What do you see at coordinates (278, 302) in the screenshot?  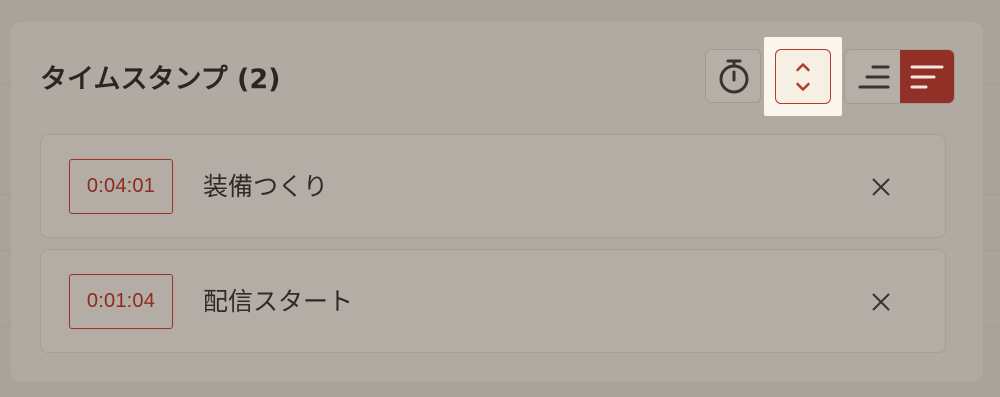 I see `timestamp-label: 配信スタート` at bounding box center [278, 302].